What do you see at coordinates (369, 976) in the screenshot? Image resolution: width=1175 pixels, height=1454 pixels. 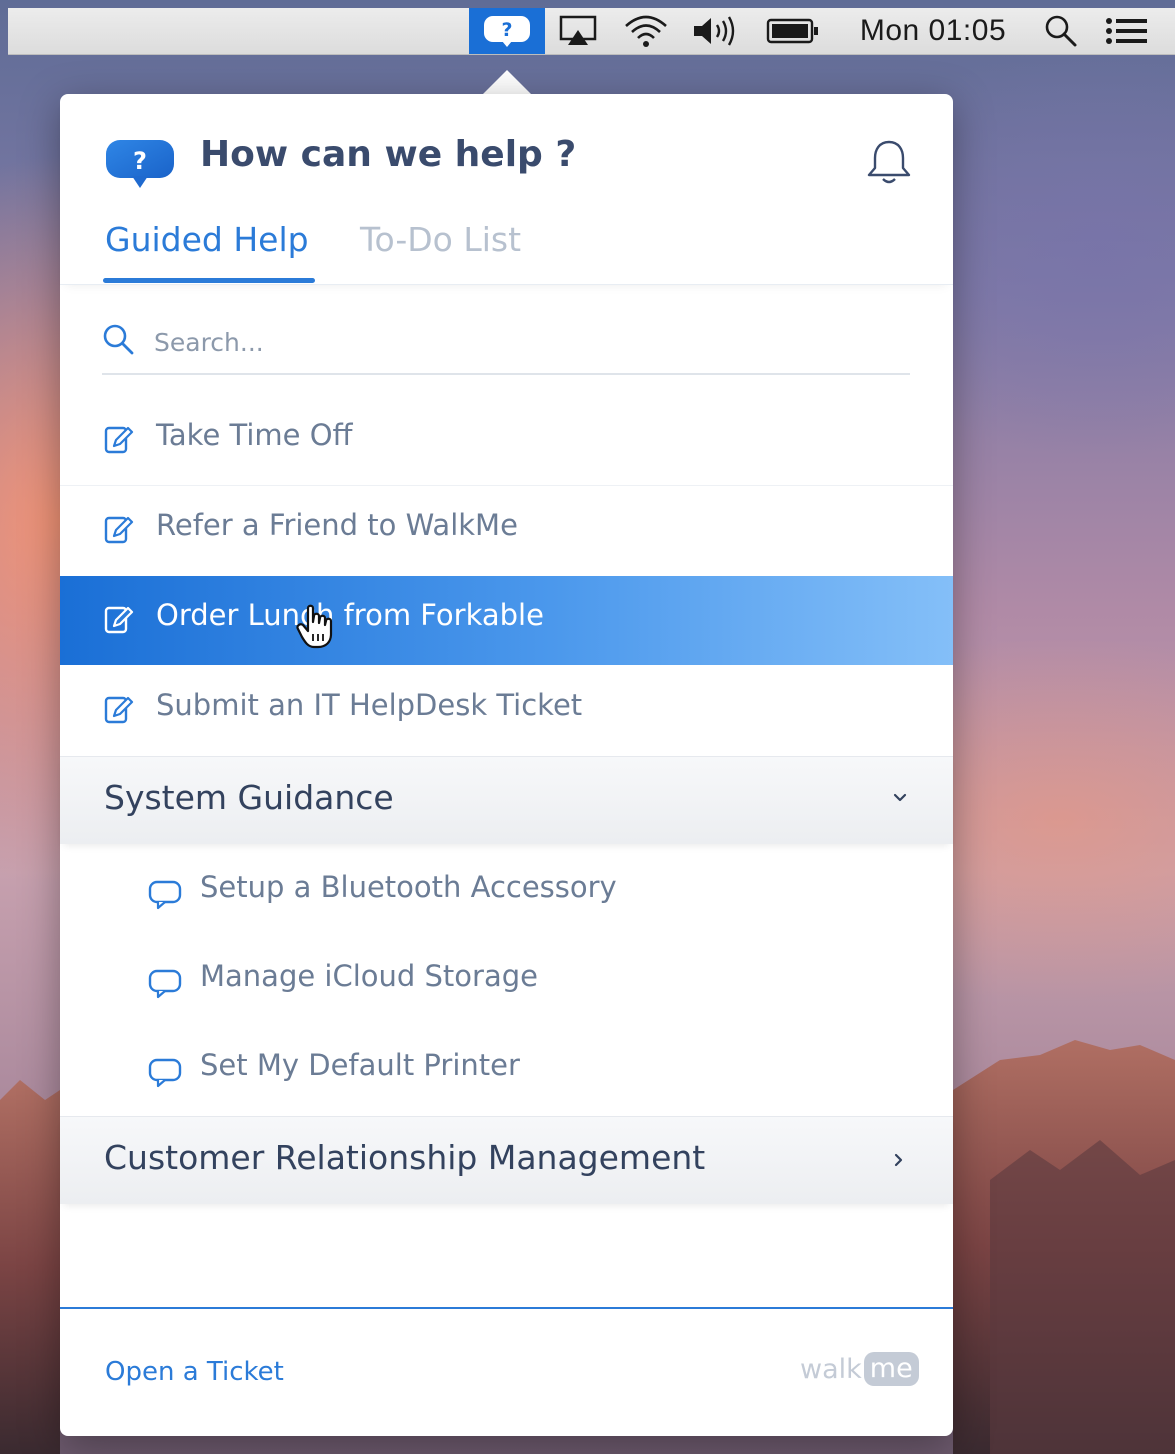 I see `sub-list-item-label: Manage iCloud Storage` at bounding box center [369, 976].